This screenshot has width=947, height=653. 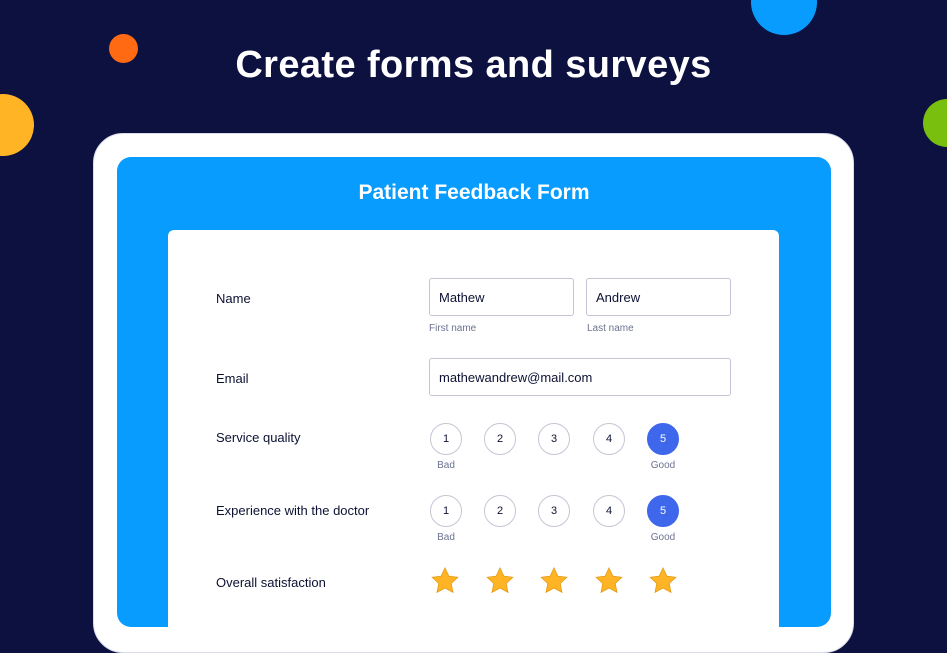 What do you see at coordinates (453, 328) in the screenshot?
I see `first-name-caption: First name` at bounding box center [453, 328].